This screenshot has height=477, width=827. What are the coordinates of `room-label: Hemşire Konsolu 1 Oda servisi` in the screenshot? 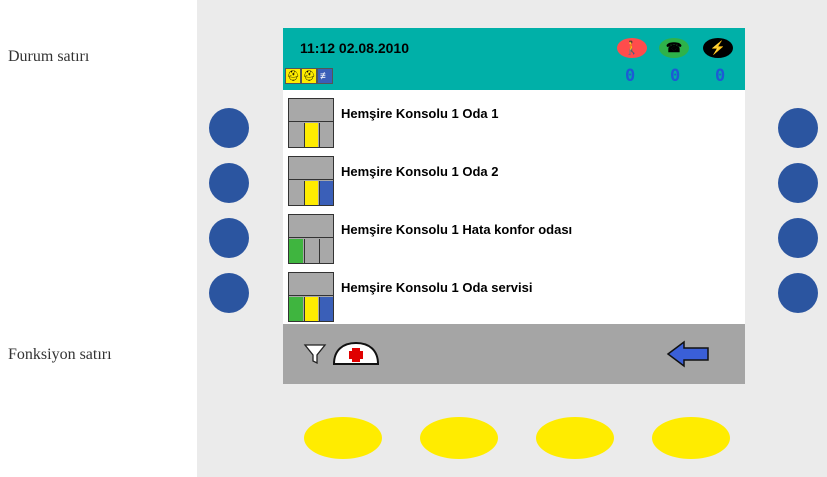 It's located at (437, 287).